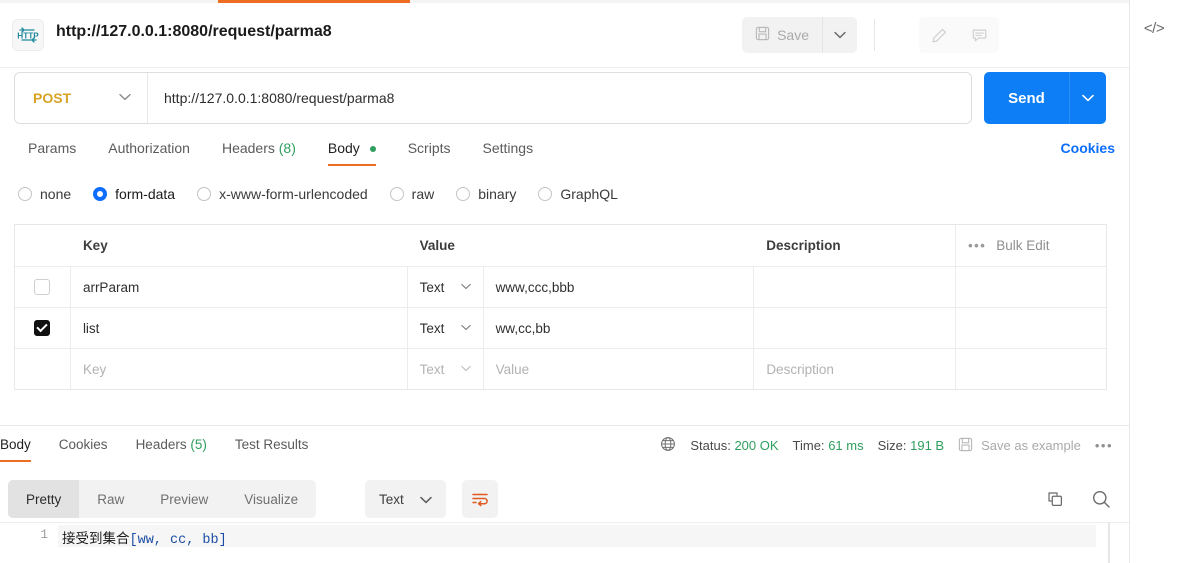  Describe the element at coordinates (239, 287) in the screenshot. I see `row-key-input: arrParam` at that location.